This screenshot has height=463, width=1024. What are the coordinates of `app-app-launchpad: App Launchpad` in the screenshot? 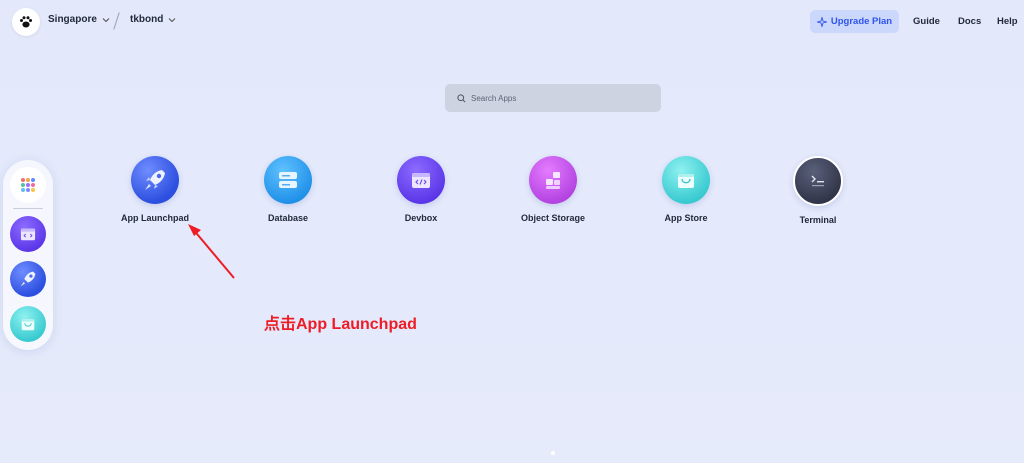 It's located at (155, 189).